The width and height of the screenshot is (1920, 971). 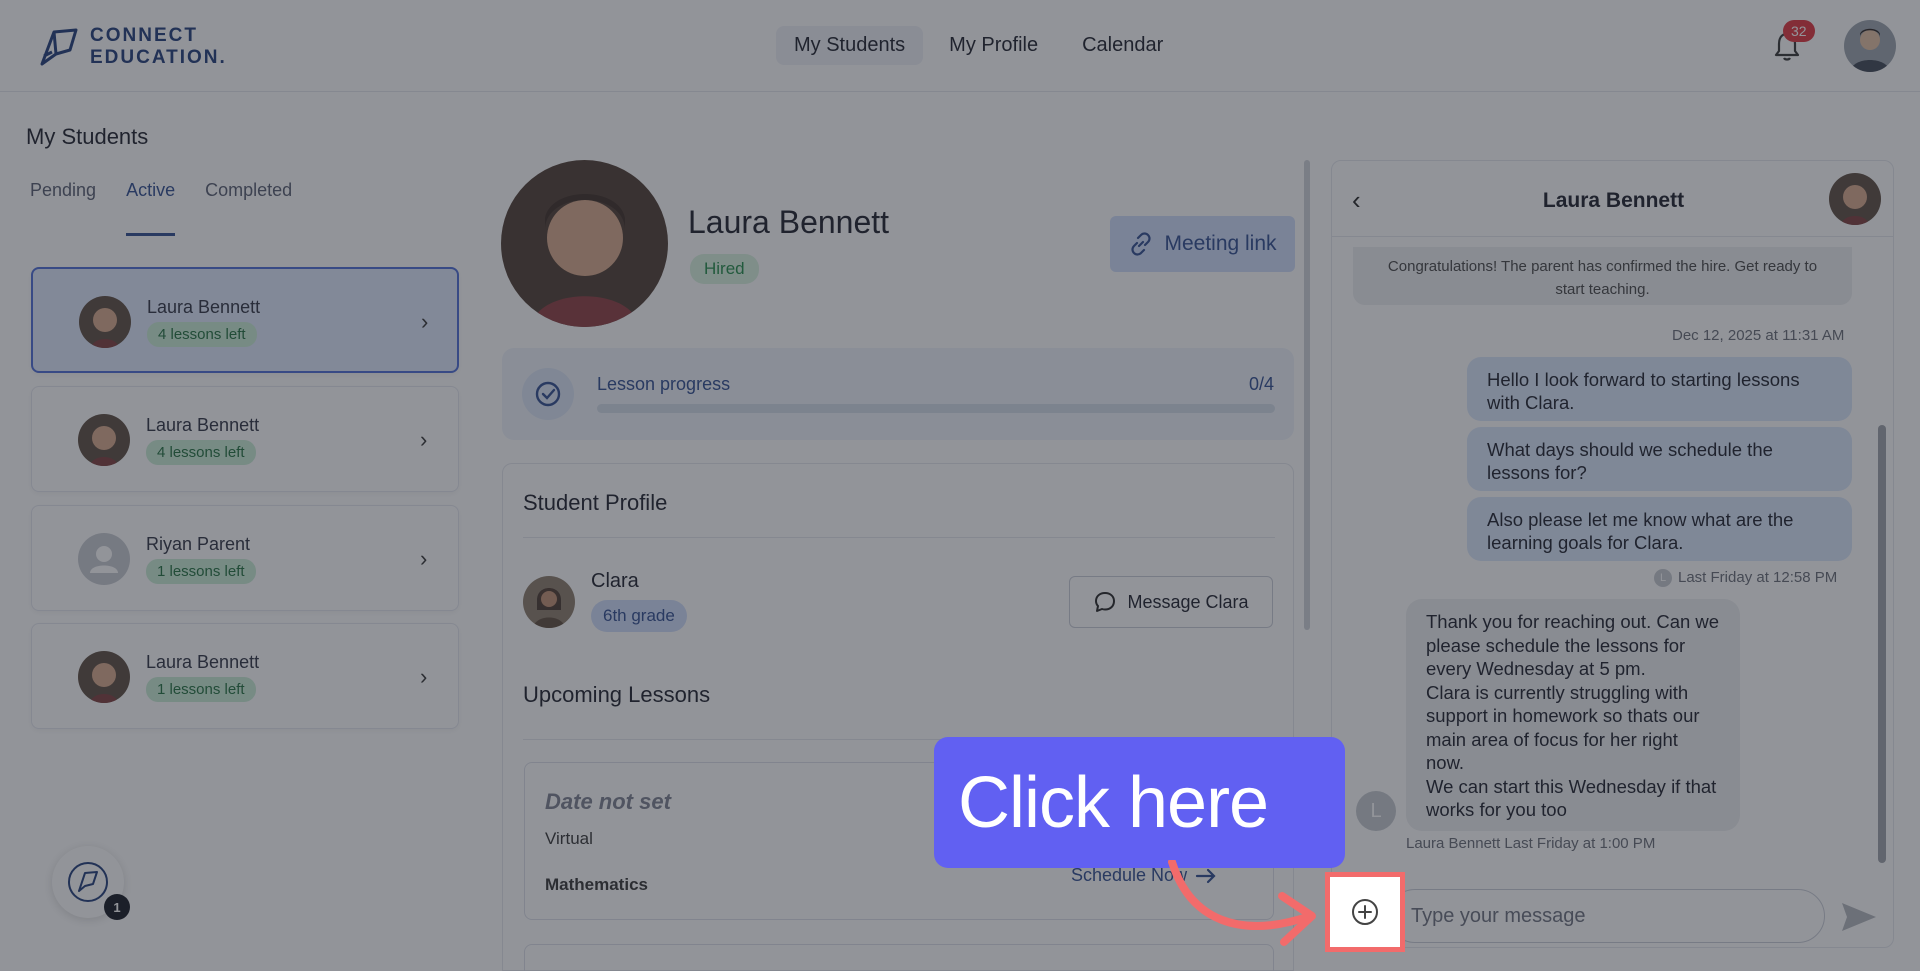 What do you see at coordinates (1141, 244) in the screenshot?
I see `link-icon` at bounding box center [1141, 244].